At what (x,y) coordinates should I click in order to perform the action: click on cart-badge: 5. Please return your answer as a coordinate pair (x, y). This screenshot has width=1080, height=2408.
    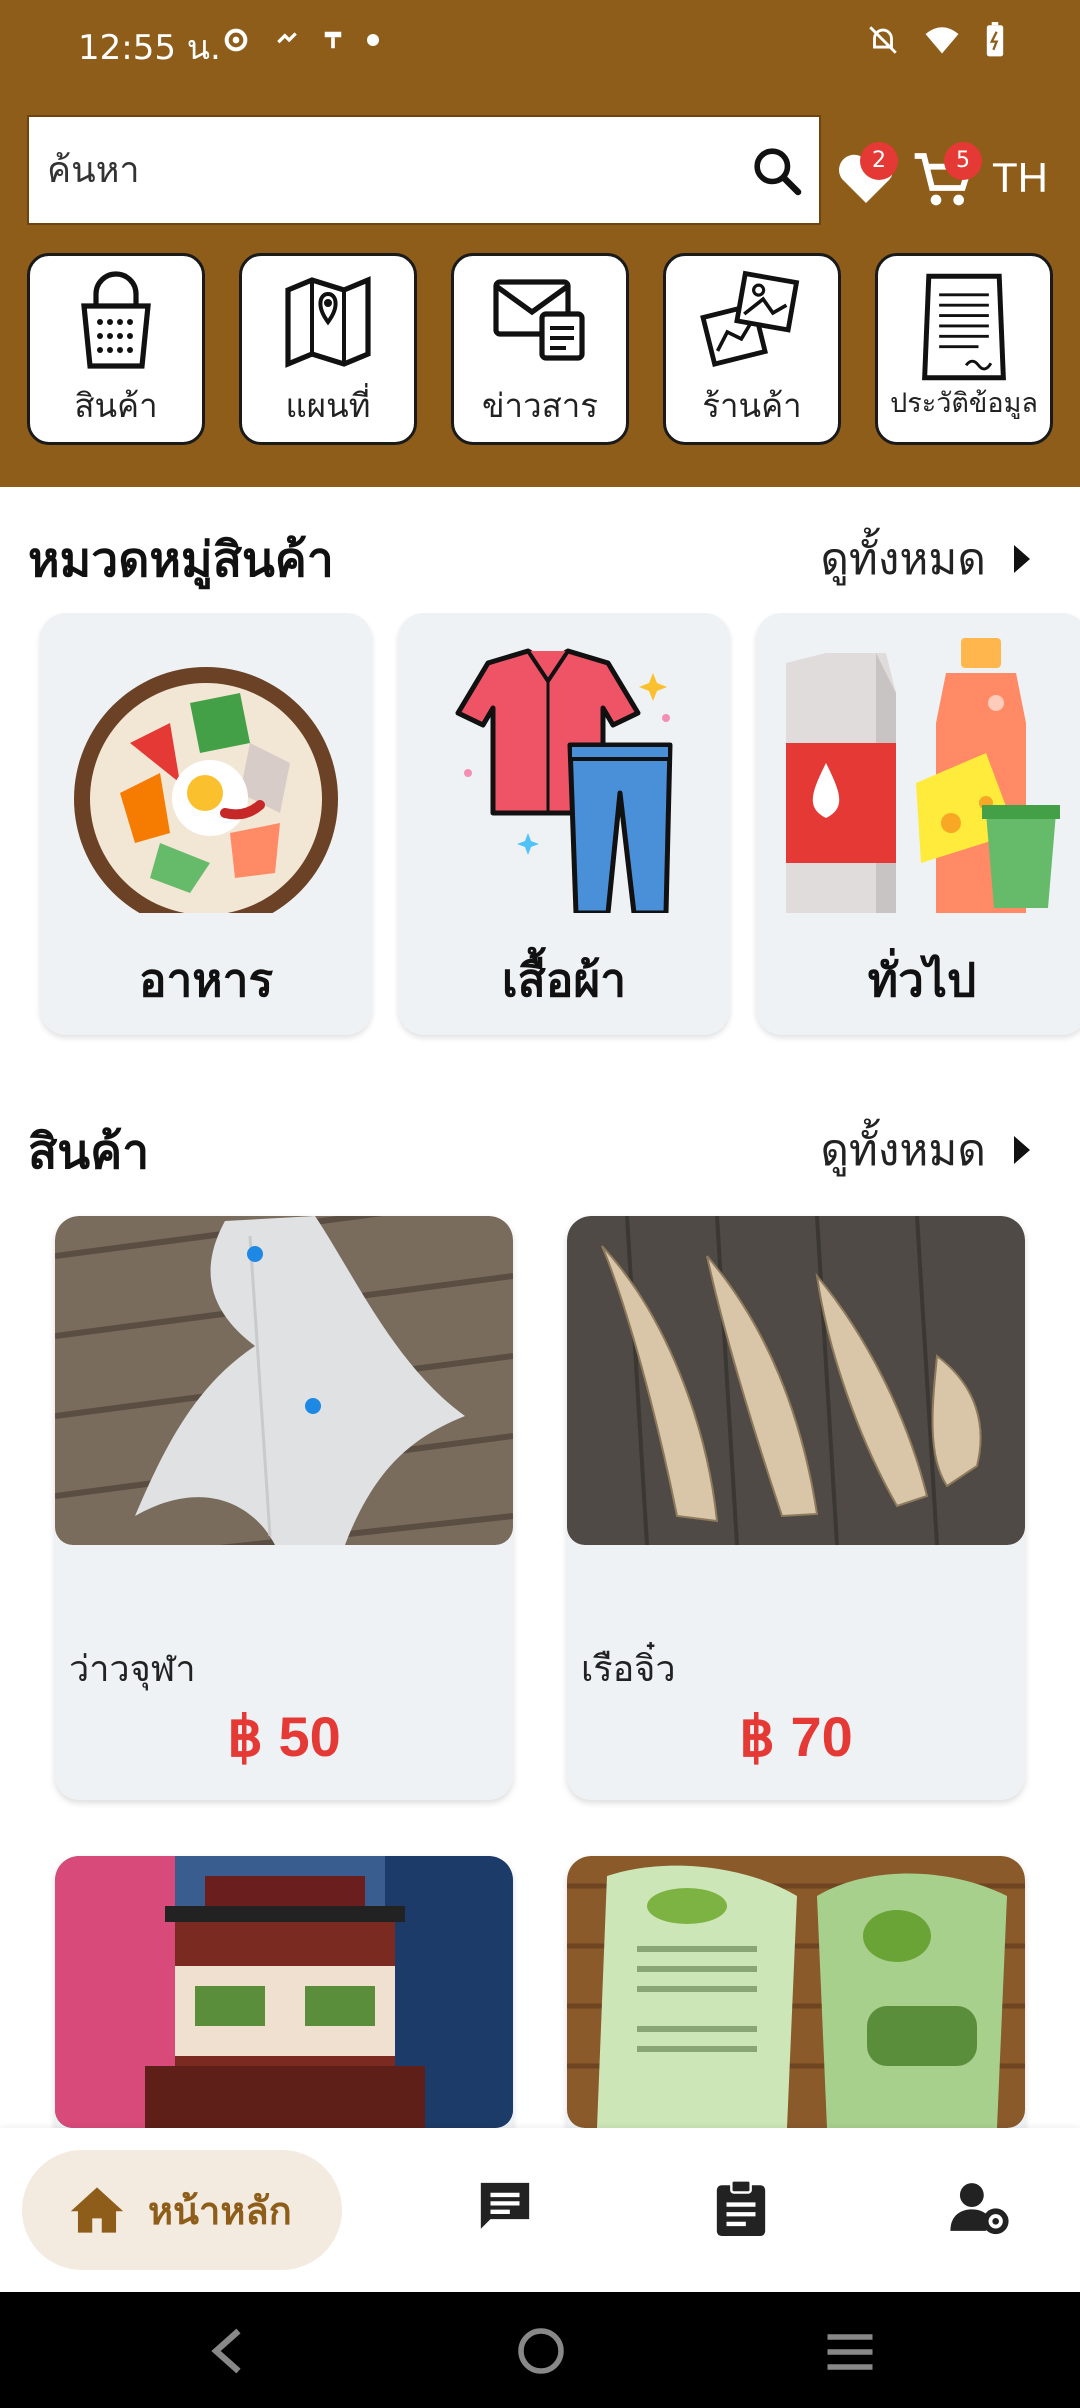
    Looking at the image, I should click on (963, 161).